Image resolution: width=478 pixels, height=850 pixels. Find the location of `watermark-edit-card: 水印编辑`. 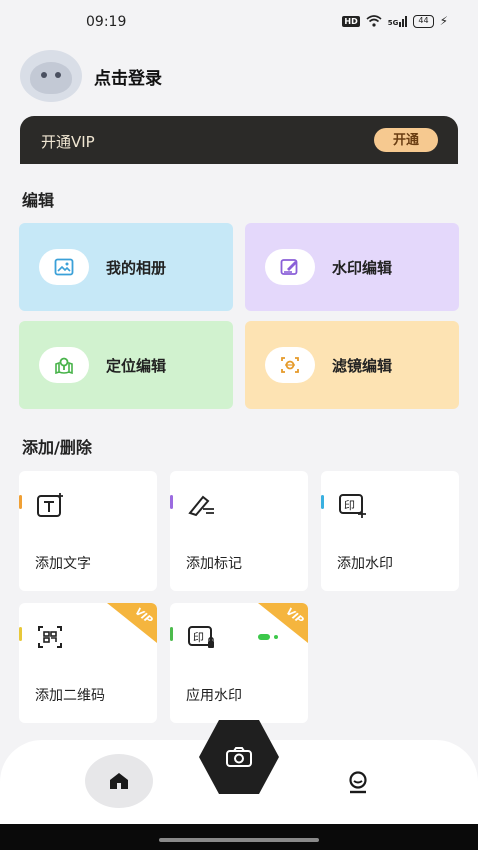

watermark-edit-card: 水印编辑 is located at coordinates (352, 267).